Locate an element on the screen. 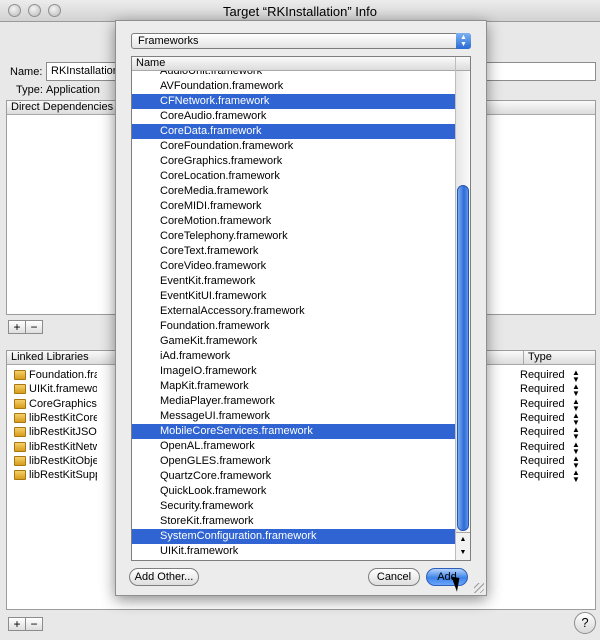 The image size is (600, 640). framework-row: CoreVideo.framework is located at coordinates (294, 266).